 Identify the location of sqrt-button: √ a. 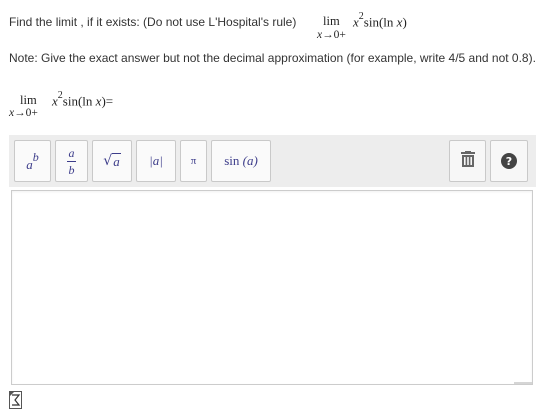
(112, 161).